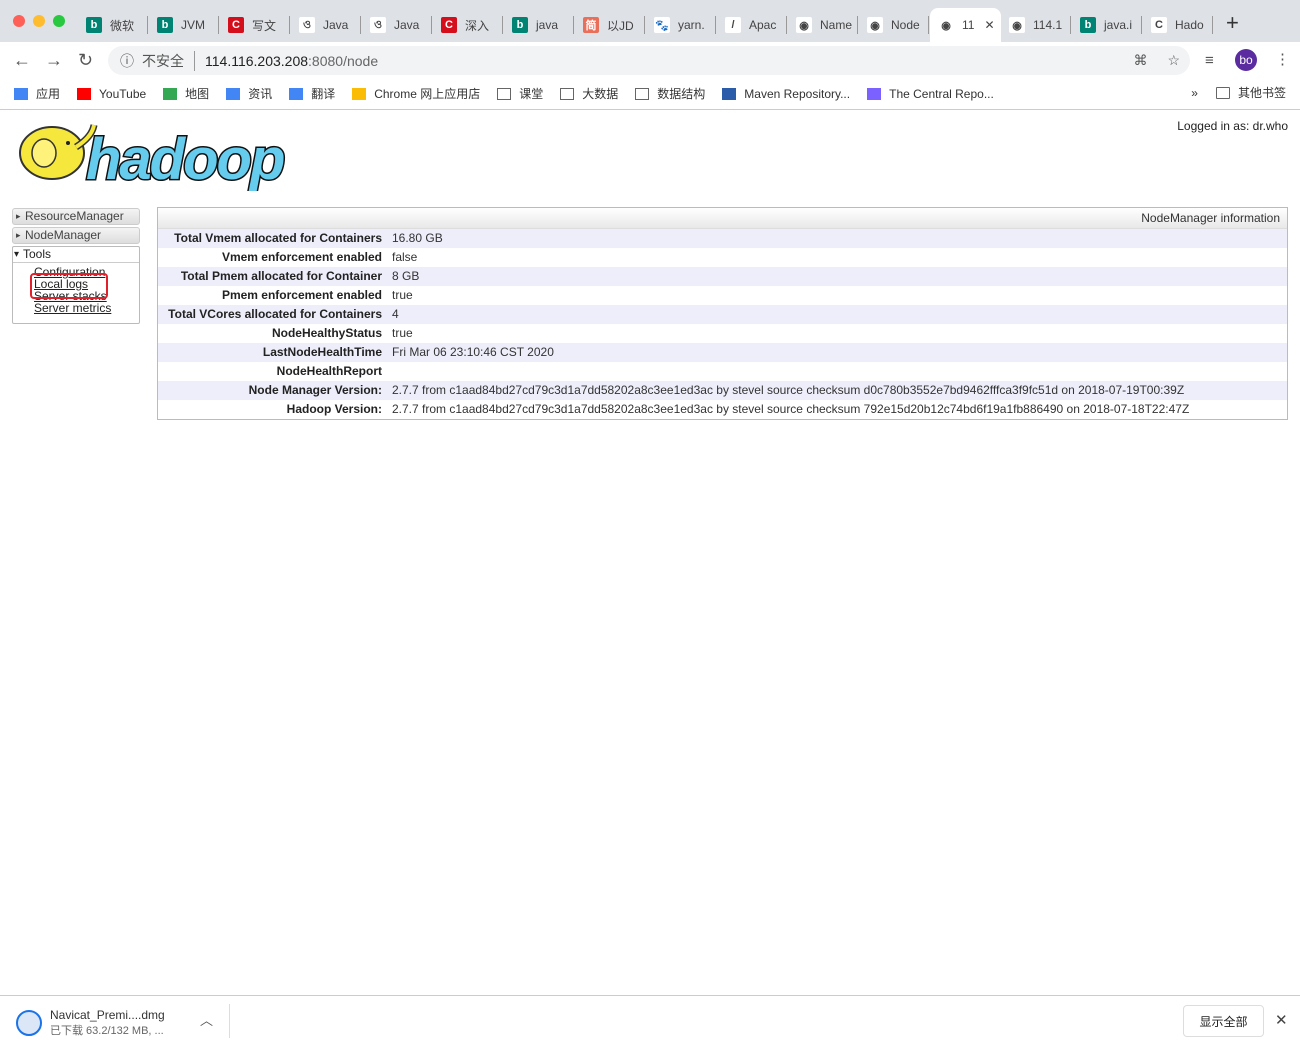  Describe the element at coordinates (307, 25) in the screenshot. I see `yuque-icon: ও` at that location.